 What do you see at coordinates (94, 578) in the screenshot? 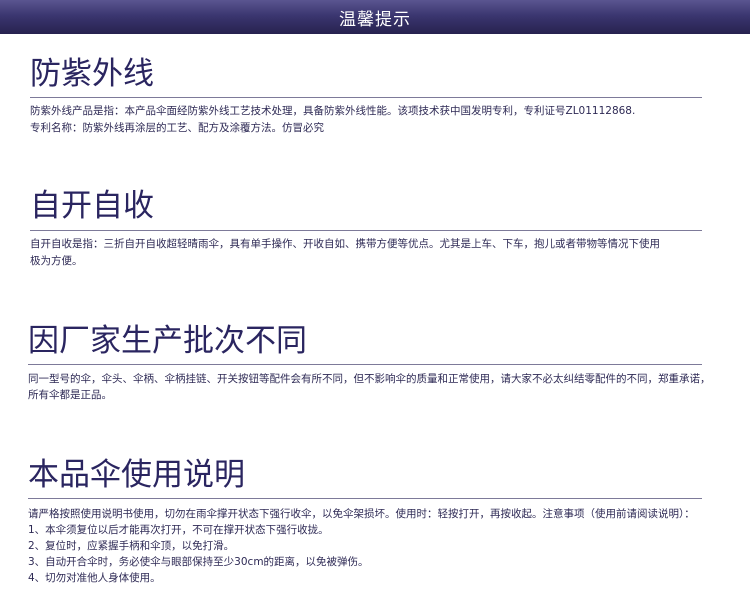
I see `section-text-line: 4、切勿对准他人身体使用。` at bounding box center [94, 578].